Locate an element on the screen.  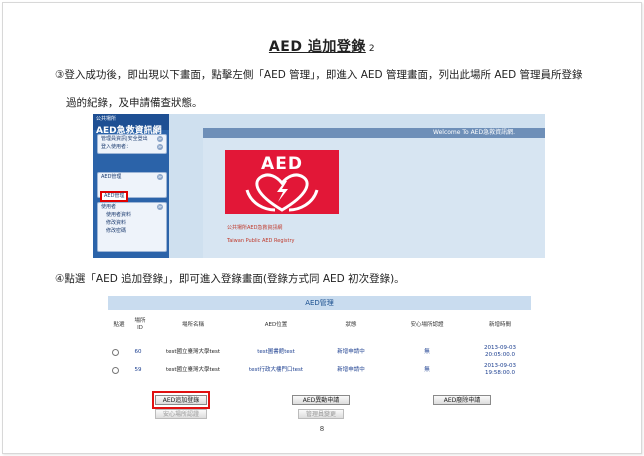
row-time: 20:05:00.0 is located at coordinates (500, 355).